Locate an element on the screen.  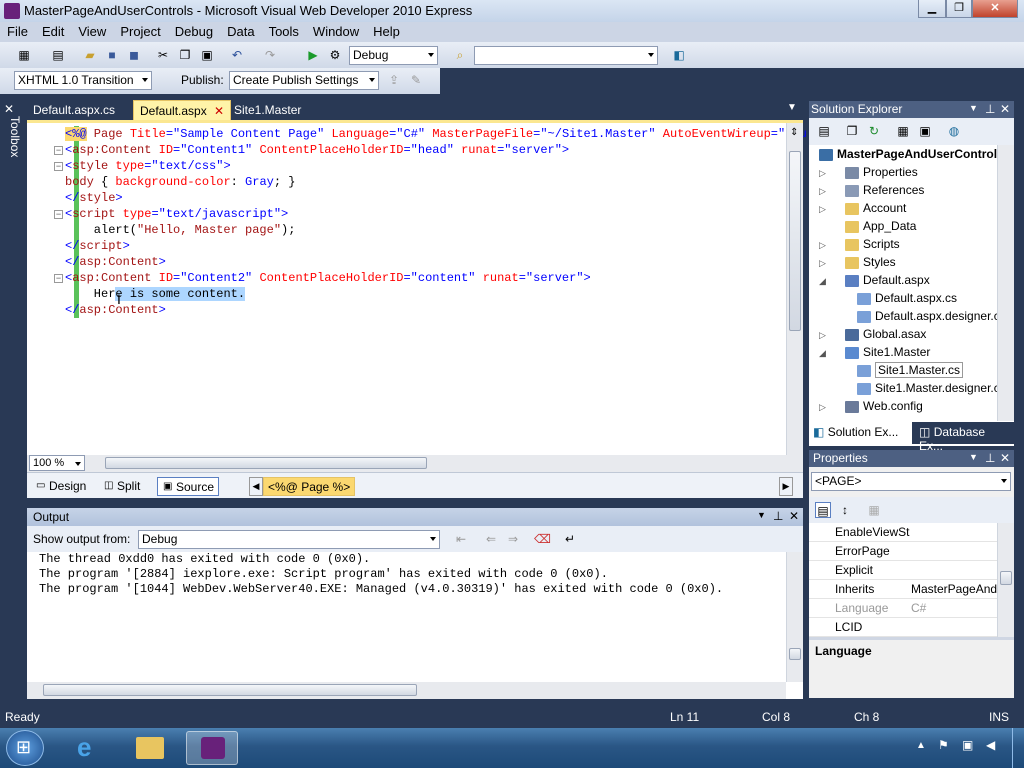
toolbox-tab: Toolbox is located at coordinates (11, 300).